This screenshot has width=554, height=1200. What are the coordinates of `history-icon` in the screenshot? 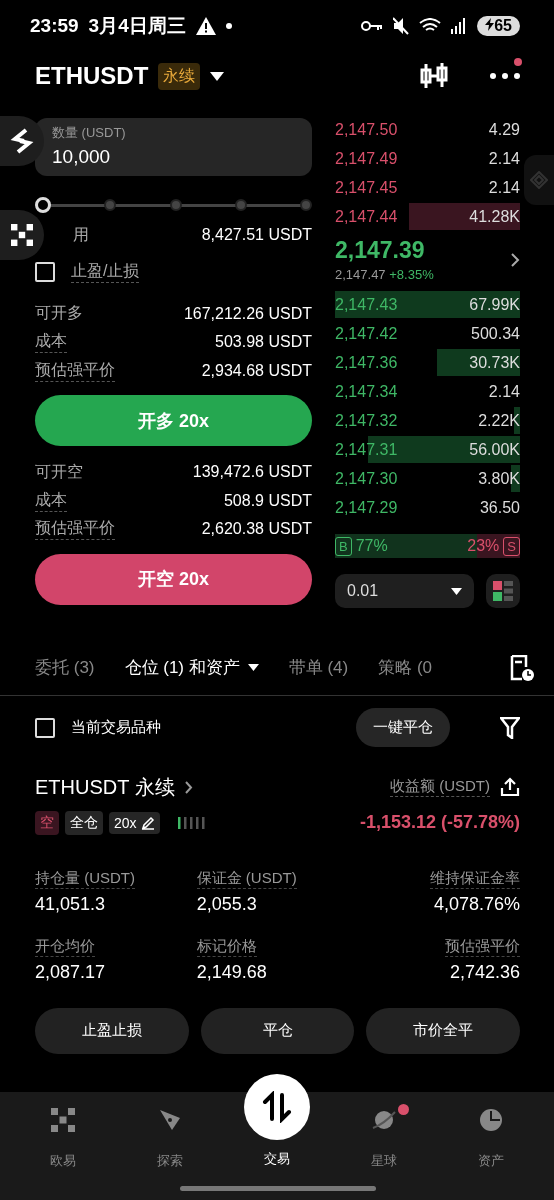 It's located at (522, 667).